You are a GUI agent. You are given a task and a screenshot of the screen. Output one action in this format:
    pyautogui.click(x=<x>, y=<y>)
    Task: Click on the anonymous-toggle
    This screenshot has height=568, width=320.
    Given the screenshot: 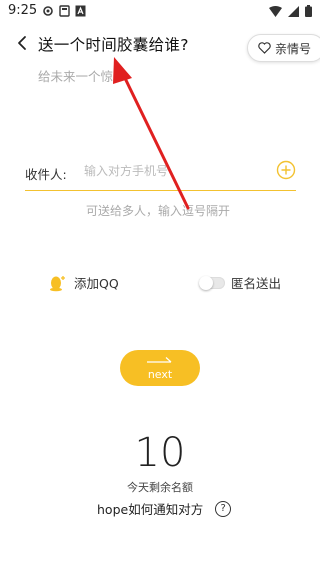 What is the action you would take?
    pyautogui.click(x=212, y=282)
    